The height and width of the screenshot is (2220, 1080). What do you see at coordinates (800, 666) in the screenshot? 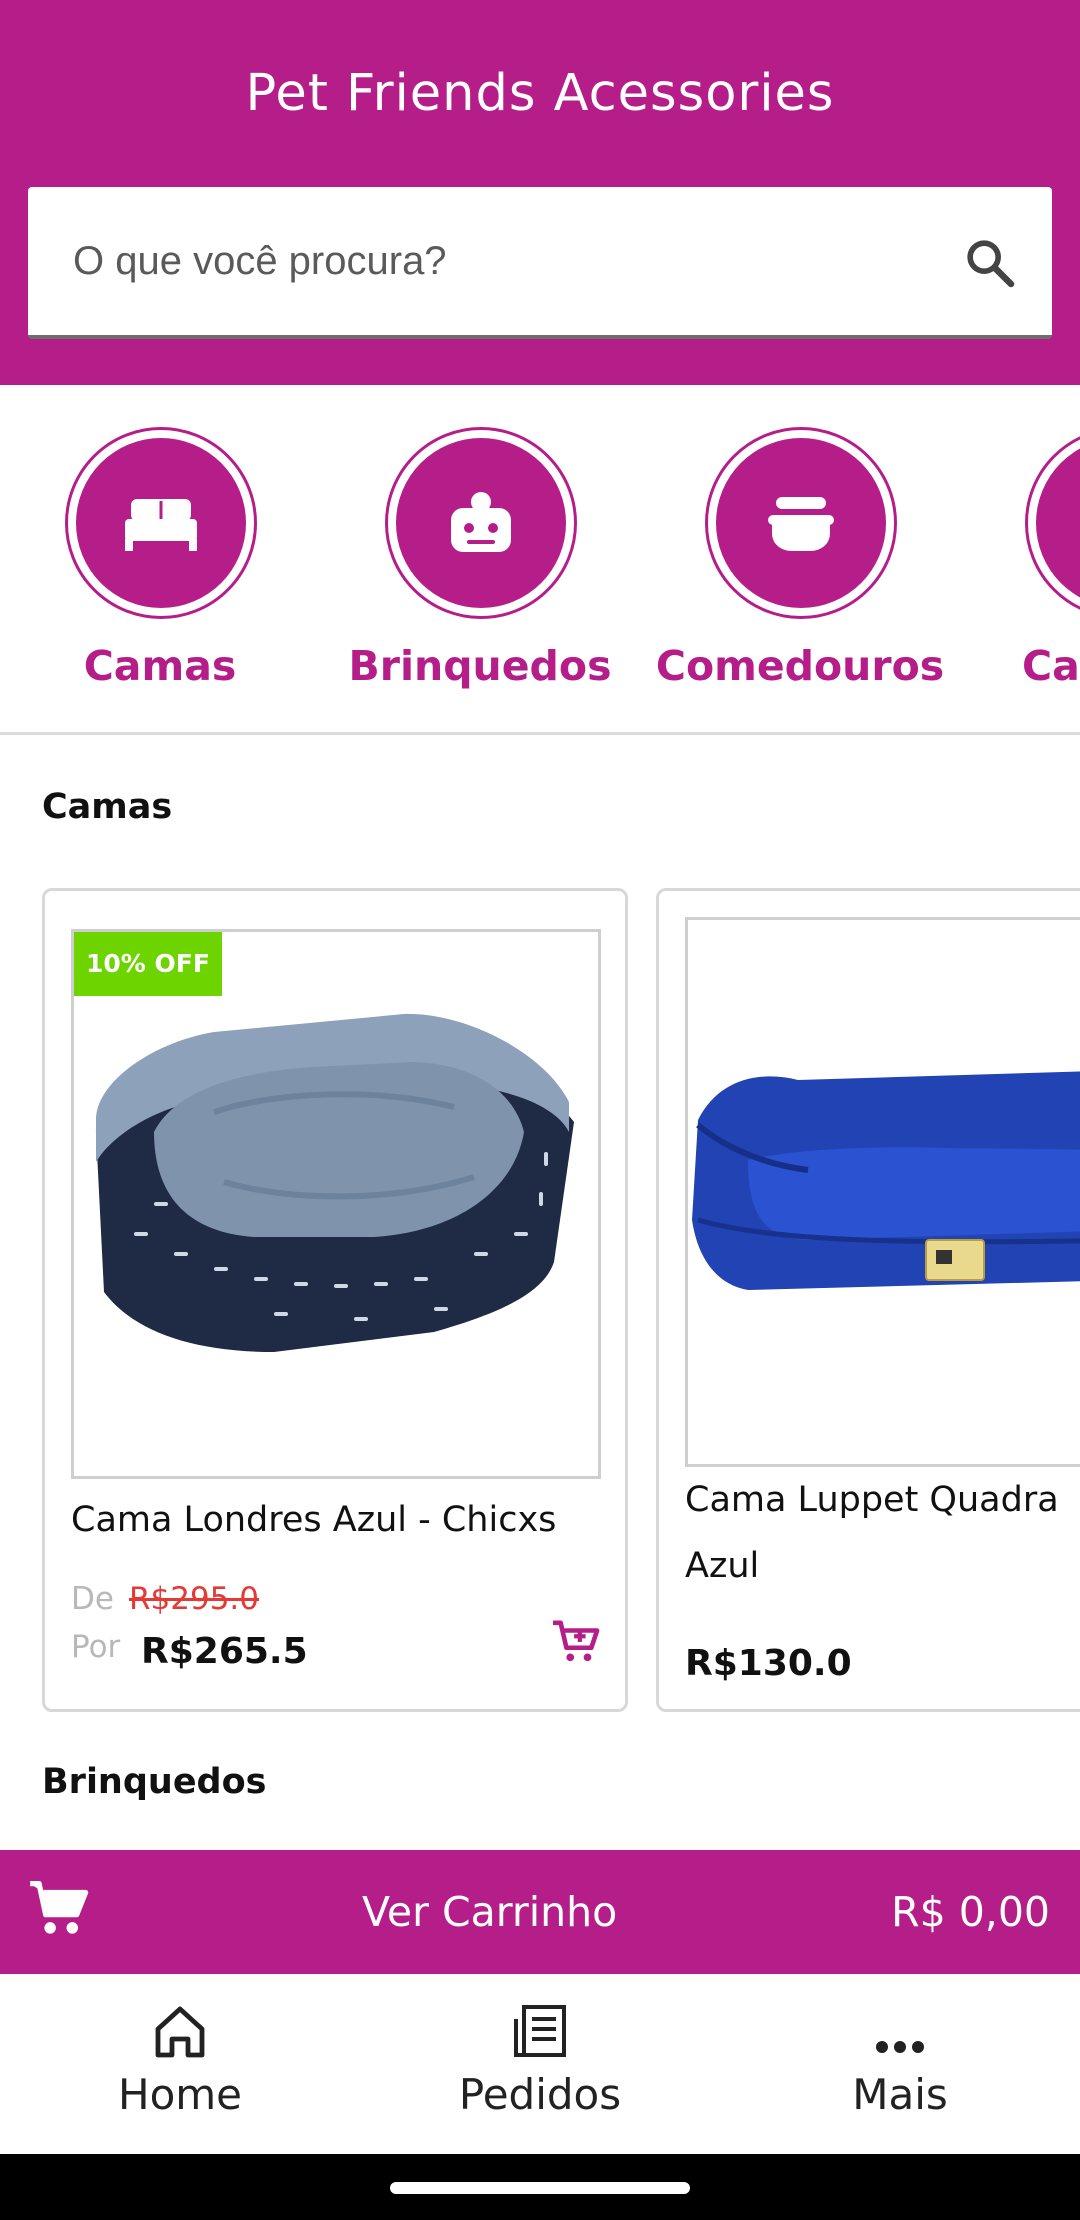
I see `category-label: Comedouros` at bounding box center [800, 666].